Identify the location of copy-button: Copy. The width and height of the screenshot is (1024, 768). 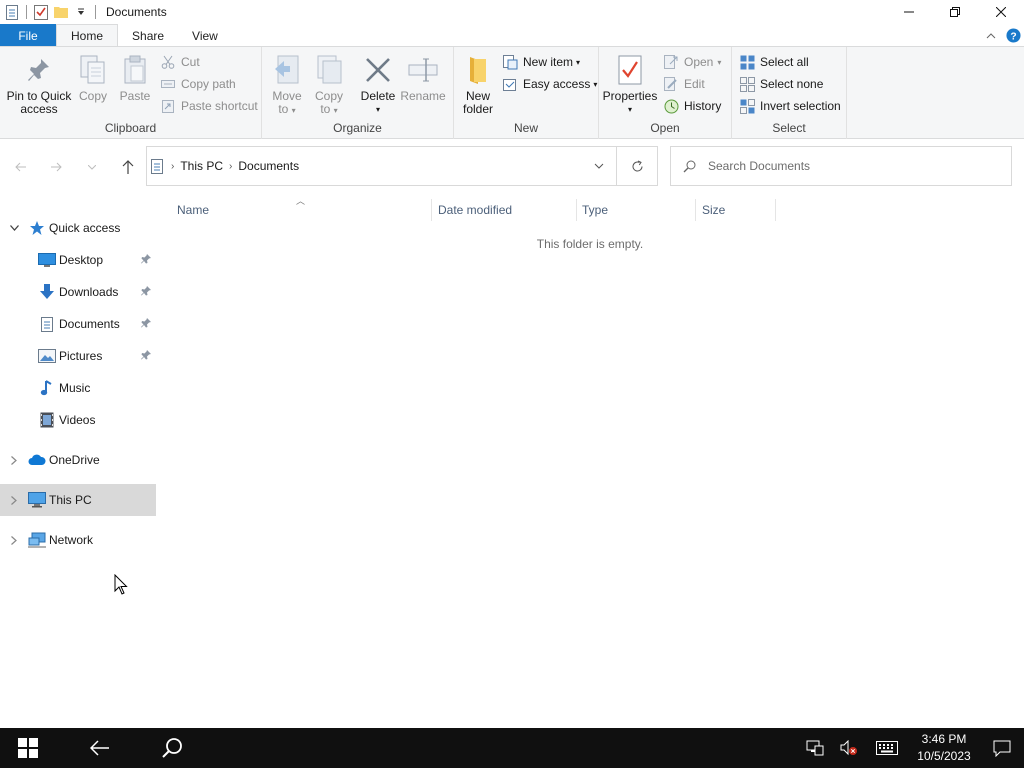
(93, 78).